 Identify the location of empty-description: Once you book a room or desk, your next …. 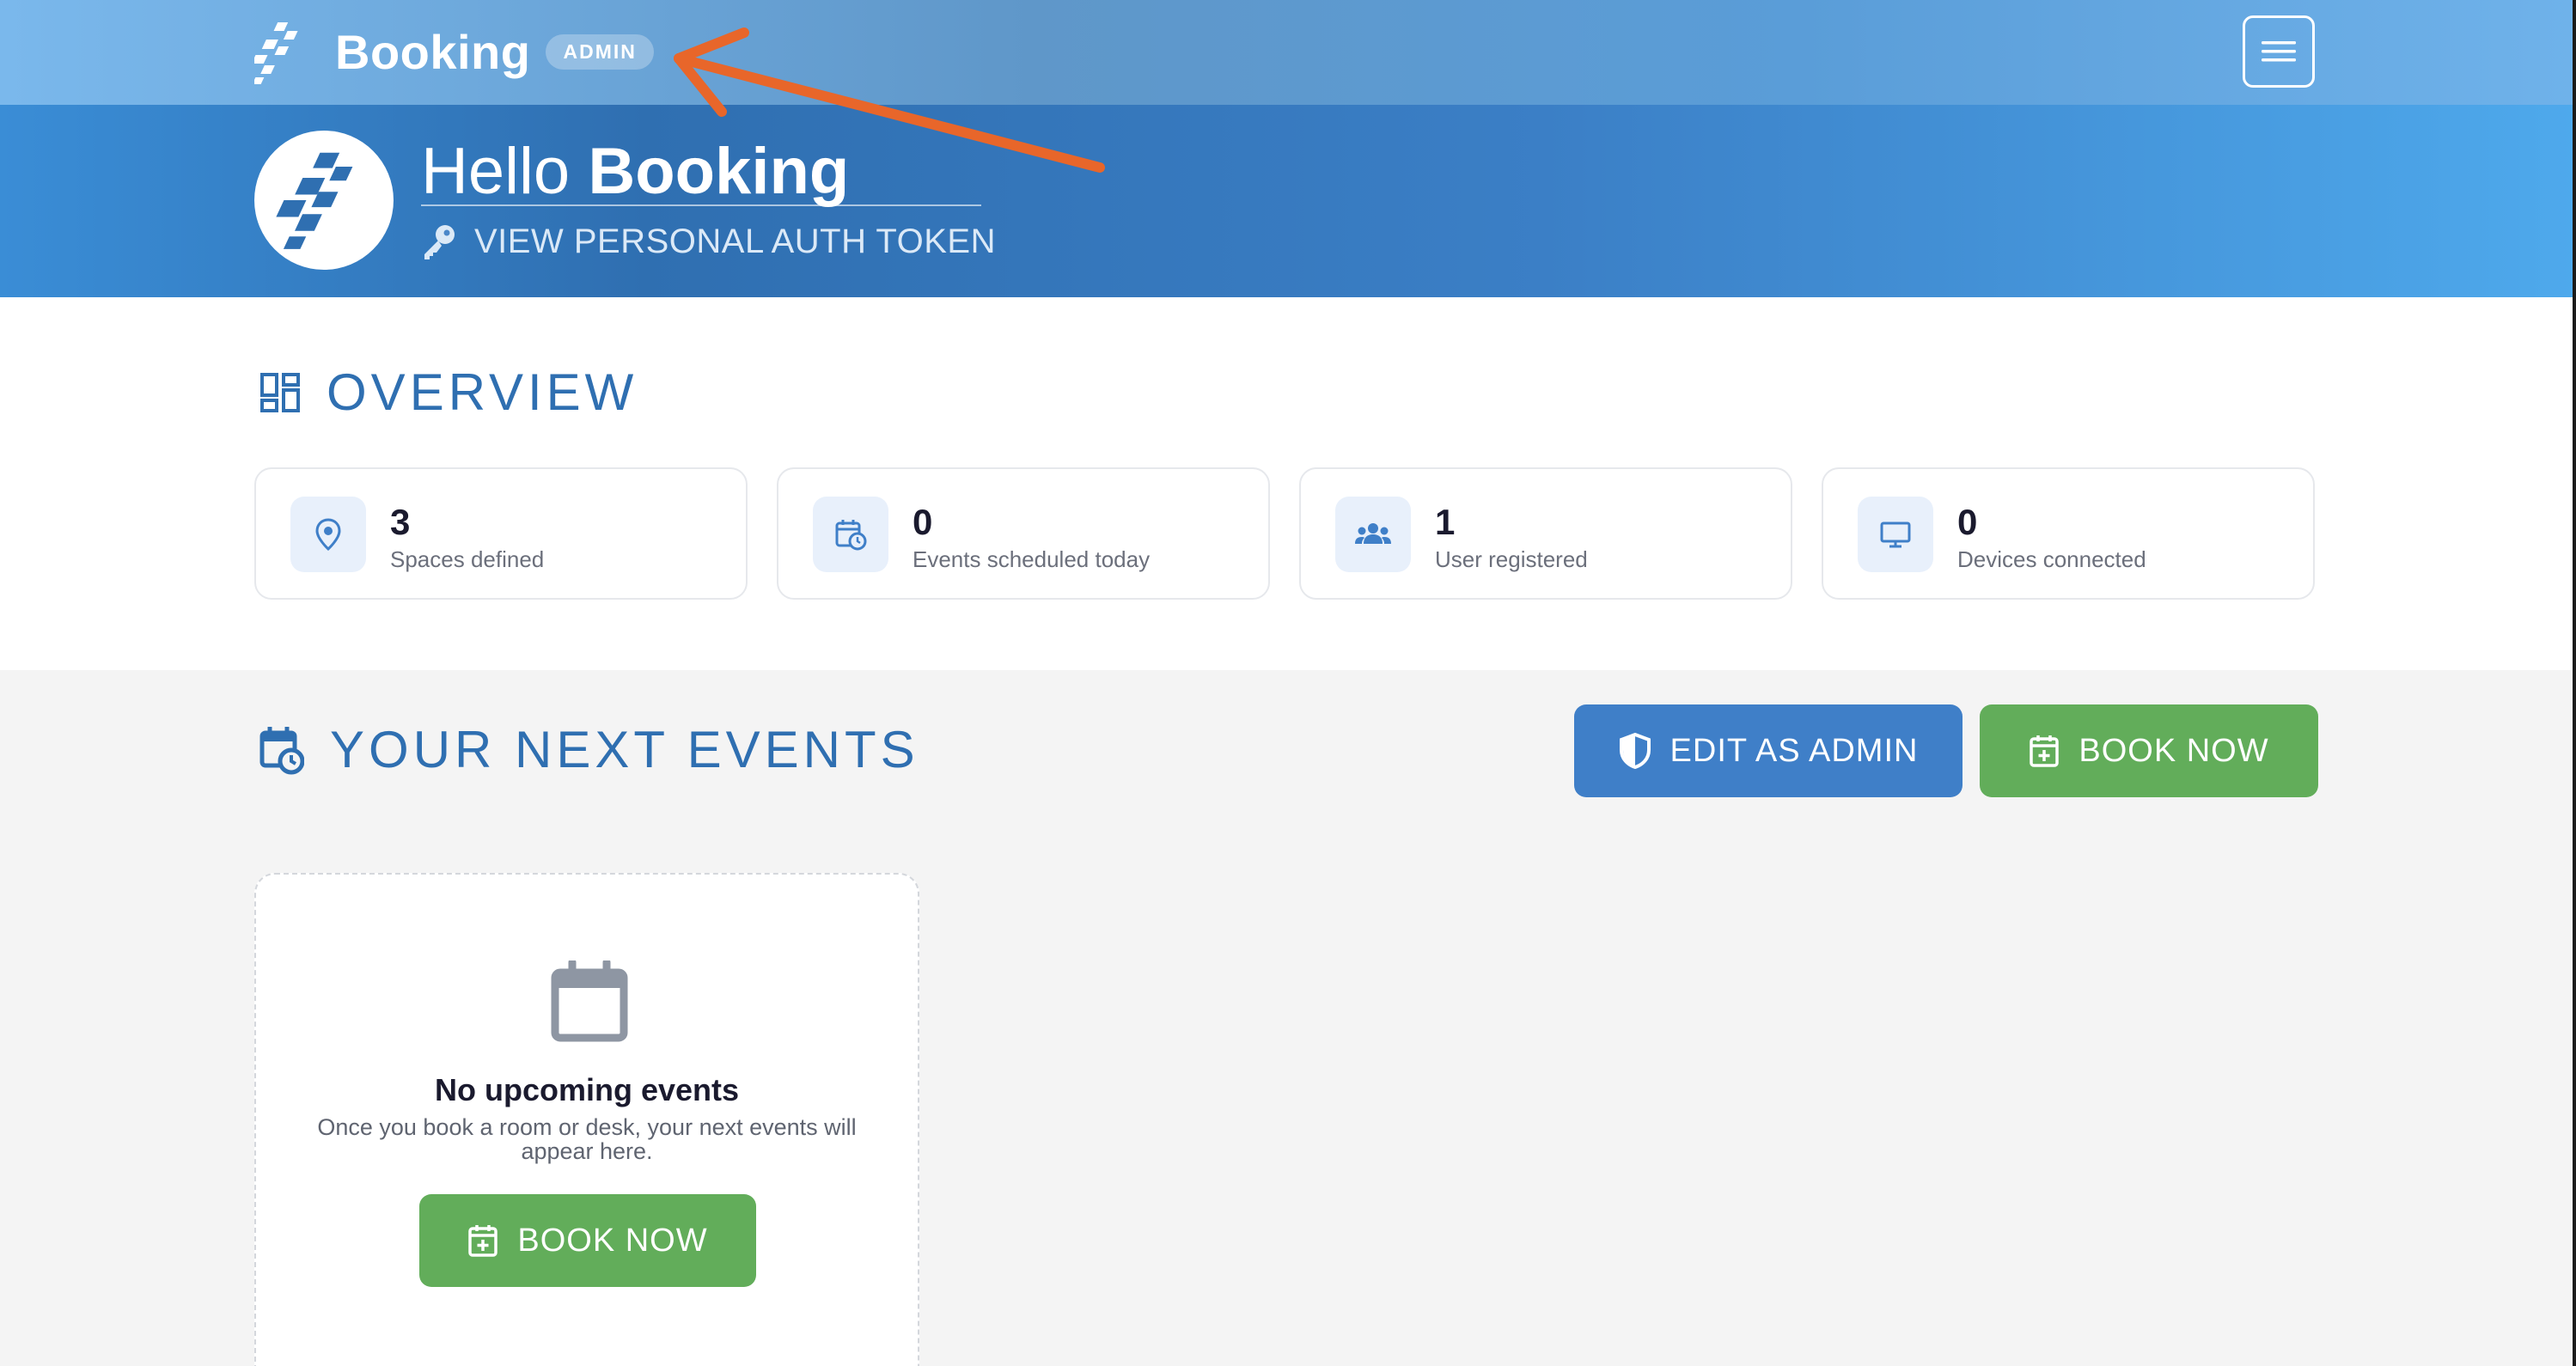
(587, 1139).